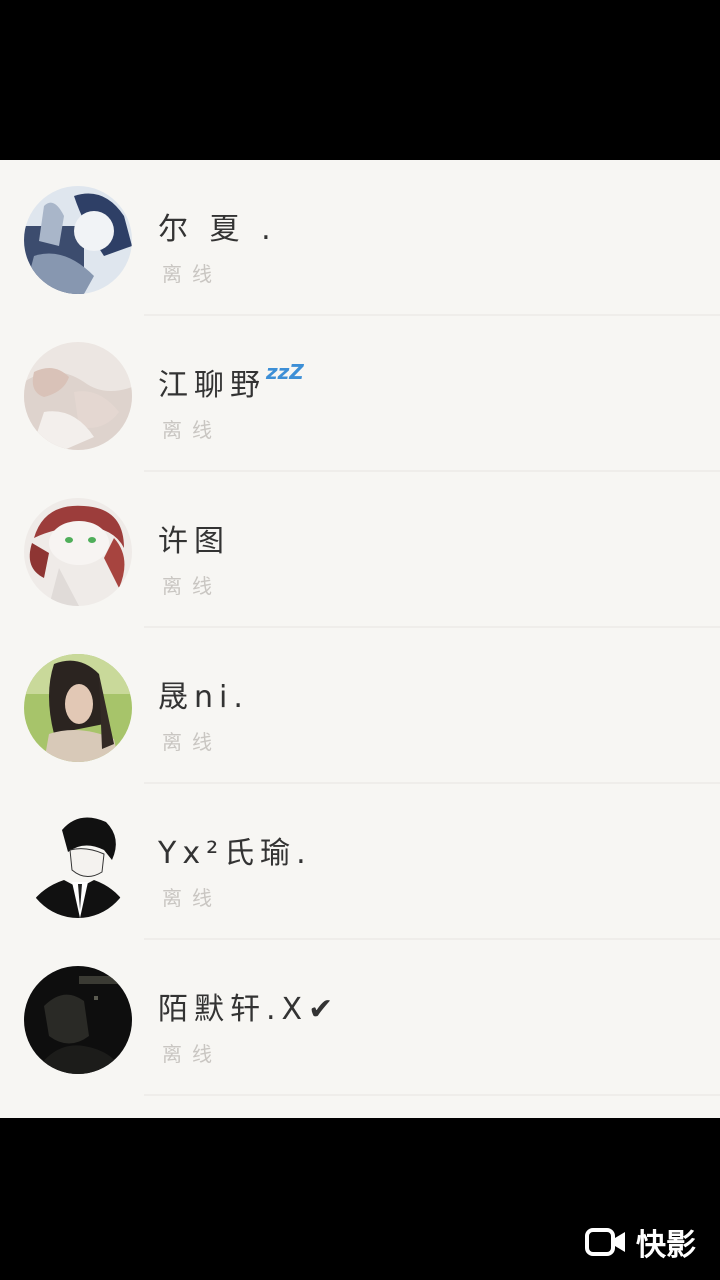 Image resolution: width=720 pixels, height=1280 pixels. I want to click on kuaiying-watermark: 快影, so click(640, 1242).